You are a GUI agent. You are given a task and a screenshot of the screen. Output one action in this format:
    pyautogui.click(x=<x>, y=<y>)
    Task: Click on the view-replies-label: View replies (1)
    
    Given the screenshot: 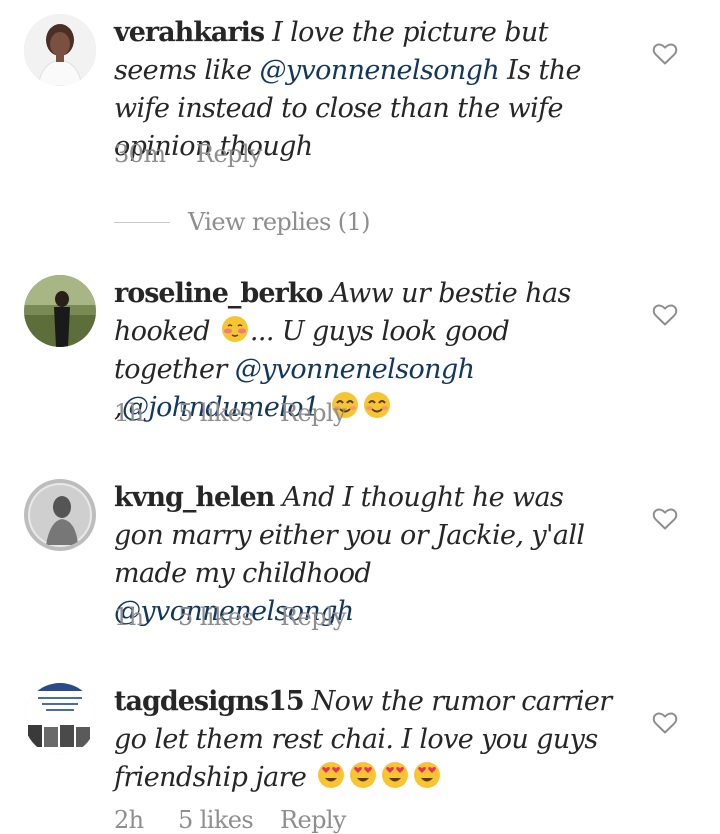 What is the action you would take?
    pyautogui.click(x=279, y=222)
    